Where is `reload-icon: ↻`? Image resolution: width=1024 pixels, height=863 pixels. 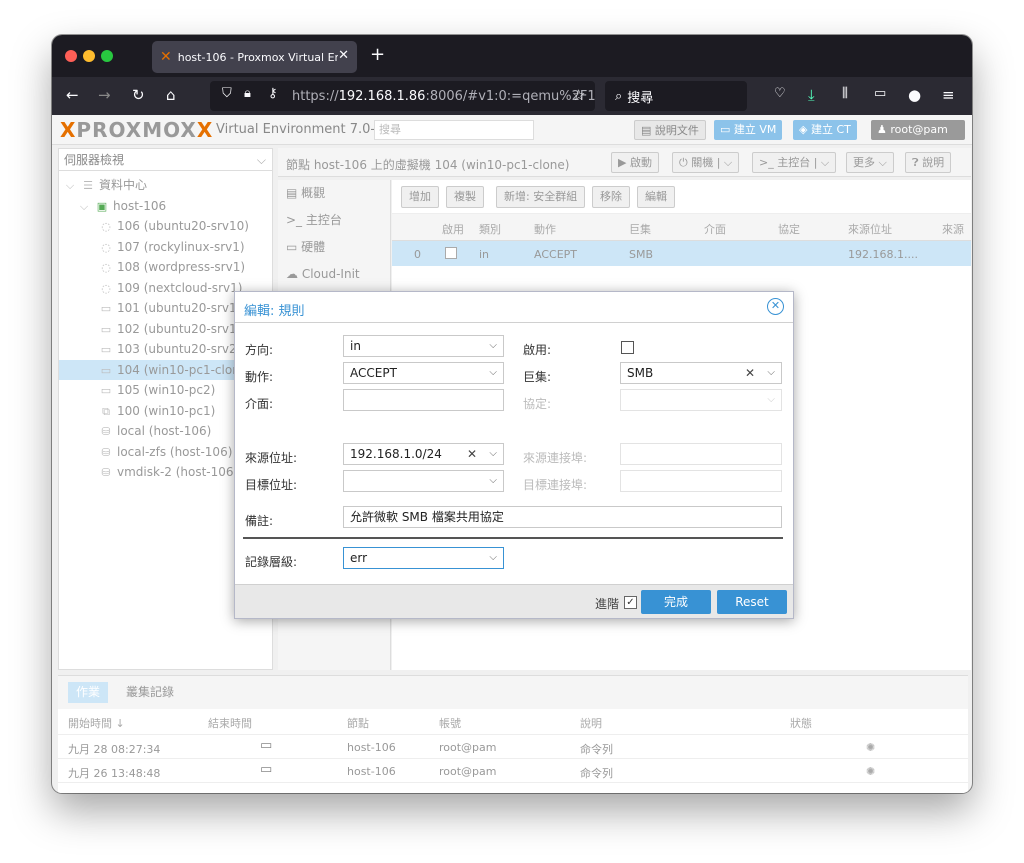 reload-icon: ↻ is located at coordinates (138, 95).